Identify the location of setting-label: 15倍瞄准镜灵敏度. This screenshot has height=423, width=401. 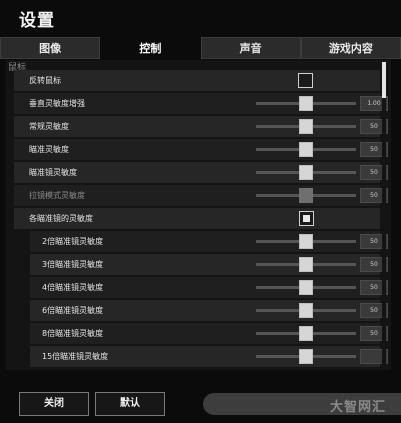
(75, 356).